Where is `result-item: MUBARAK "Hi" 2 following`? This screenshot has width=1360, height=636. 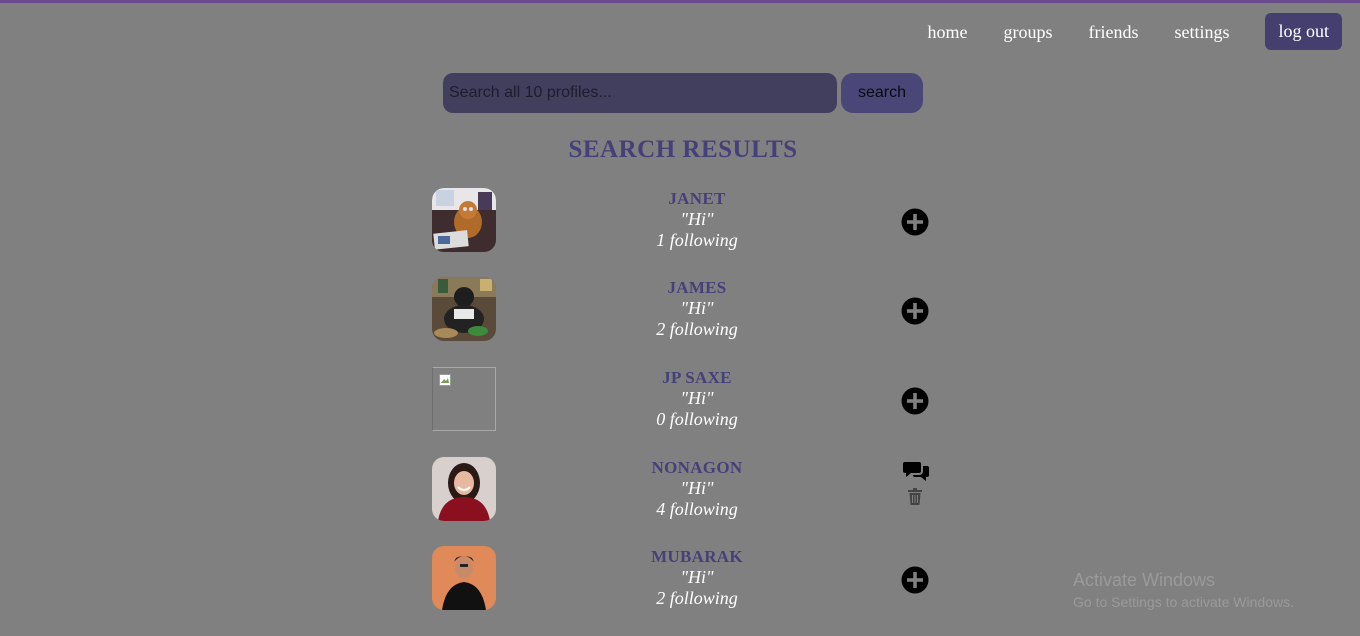 result-item: MUBARAK "Hi" 2 following is located at coordinates (682, 579).